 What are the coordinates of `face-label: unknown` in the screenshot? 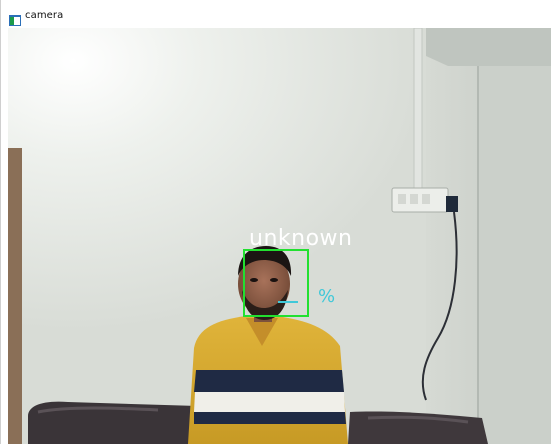 It's located at (301, 238).